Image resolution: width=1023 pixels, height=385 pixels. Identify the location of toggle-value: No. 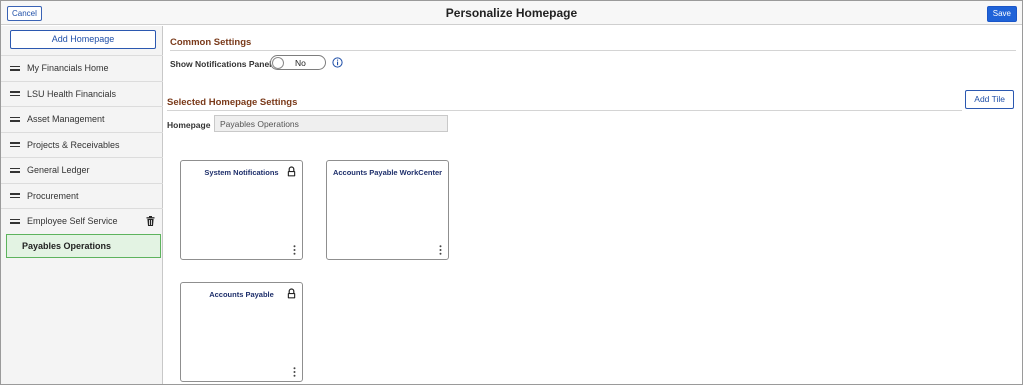
(300, 63).